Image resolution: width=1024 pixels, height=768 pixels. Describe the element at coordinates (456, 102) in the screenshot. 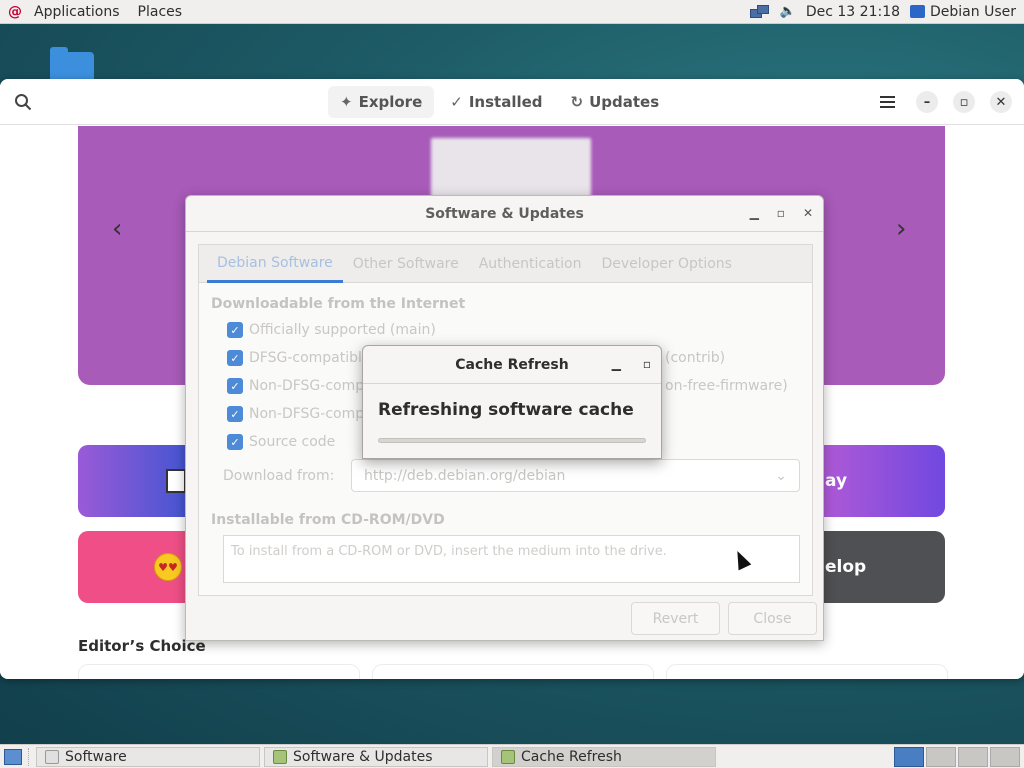

I see `installed-icon: ✓` at that location.